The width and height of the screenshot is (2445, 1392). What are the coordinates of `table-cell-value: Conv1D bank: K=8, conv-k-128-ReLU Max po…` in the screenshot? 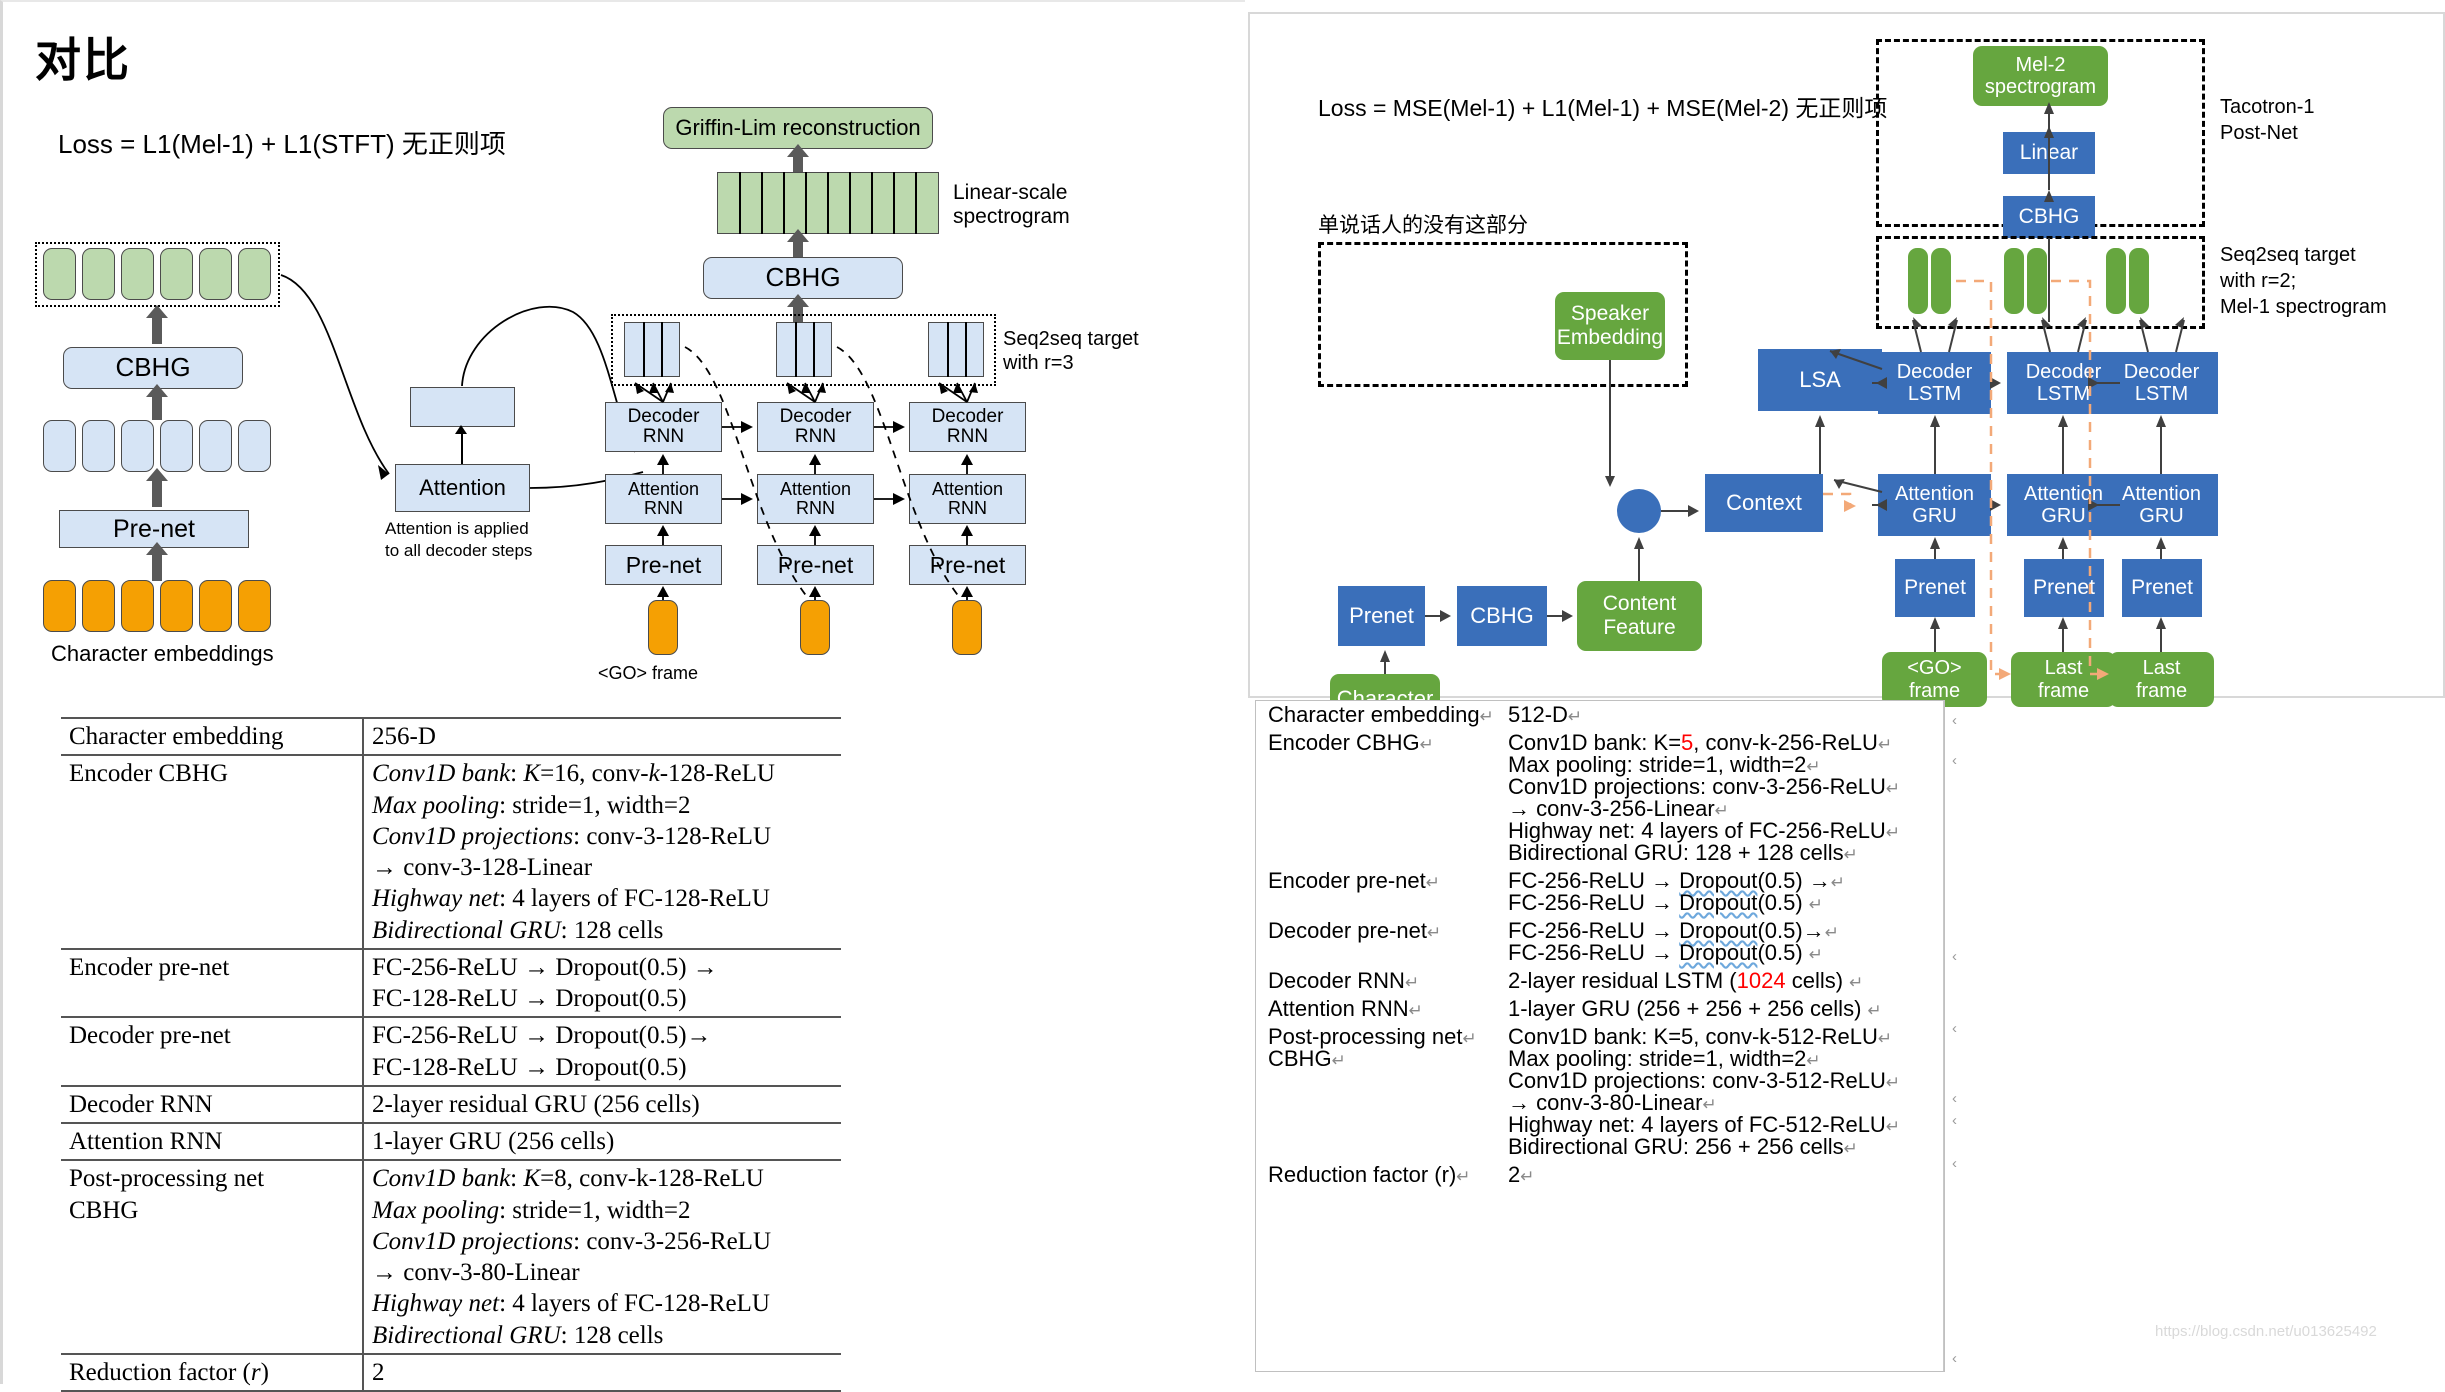 It's located at (572, 1257).